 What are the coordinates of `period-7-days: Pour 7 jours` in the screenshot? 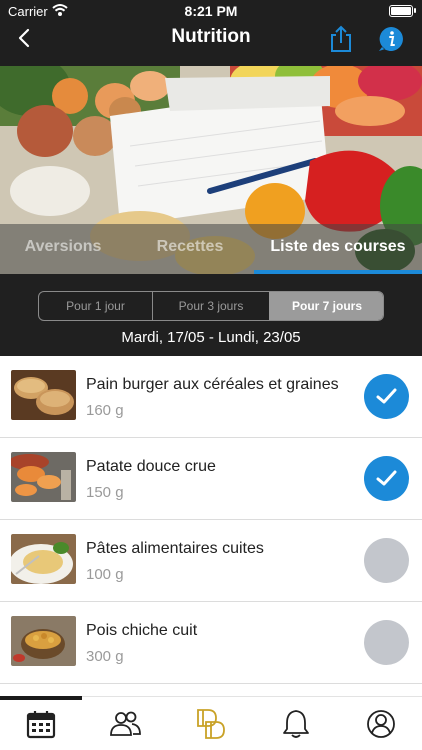 It's located at (326, 306).